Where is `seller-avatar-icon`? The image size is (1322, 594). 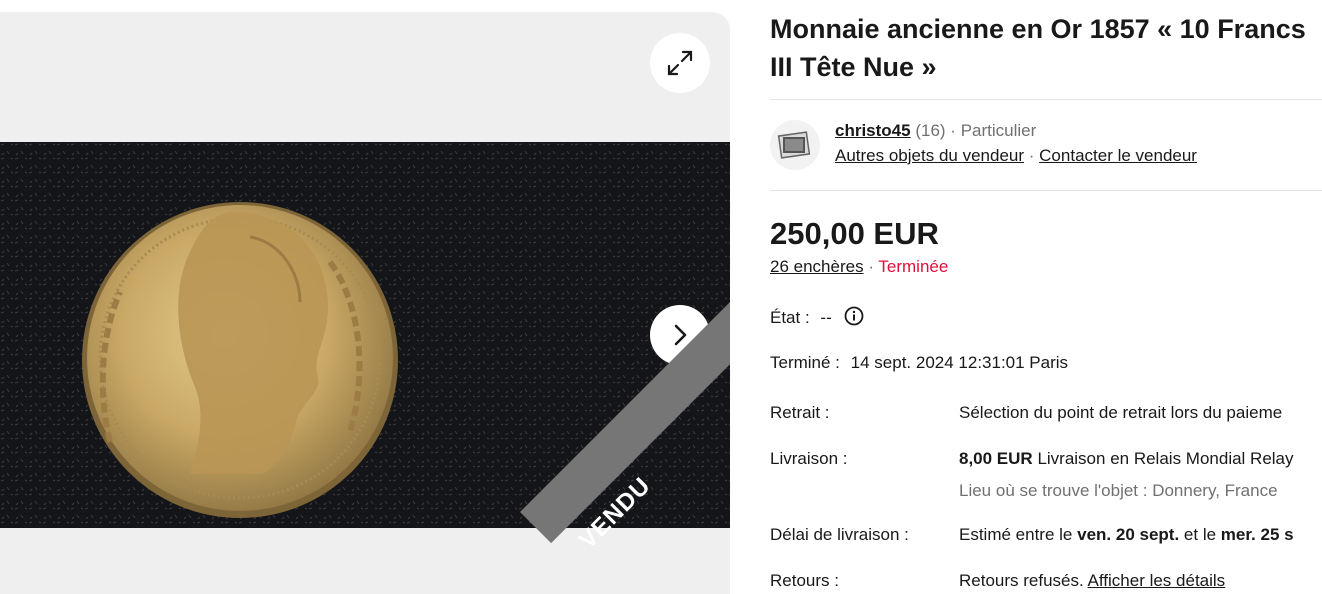 seller-avatar-icon is located at coordinates (794, 145).